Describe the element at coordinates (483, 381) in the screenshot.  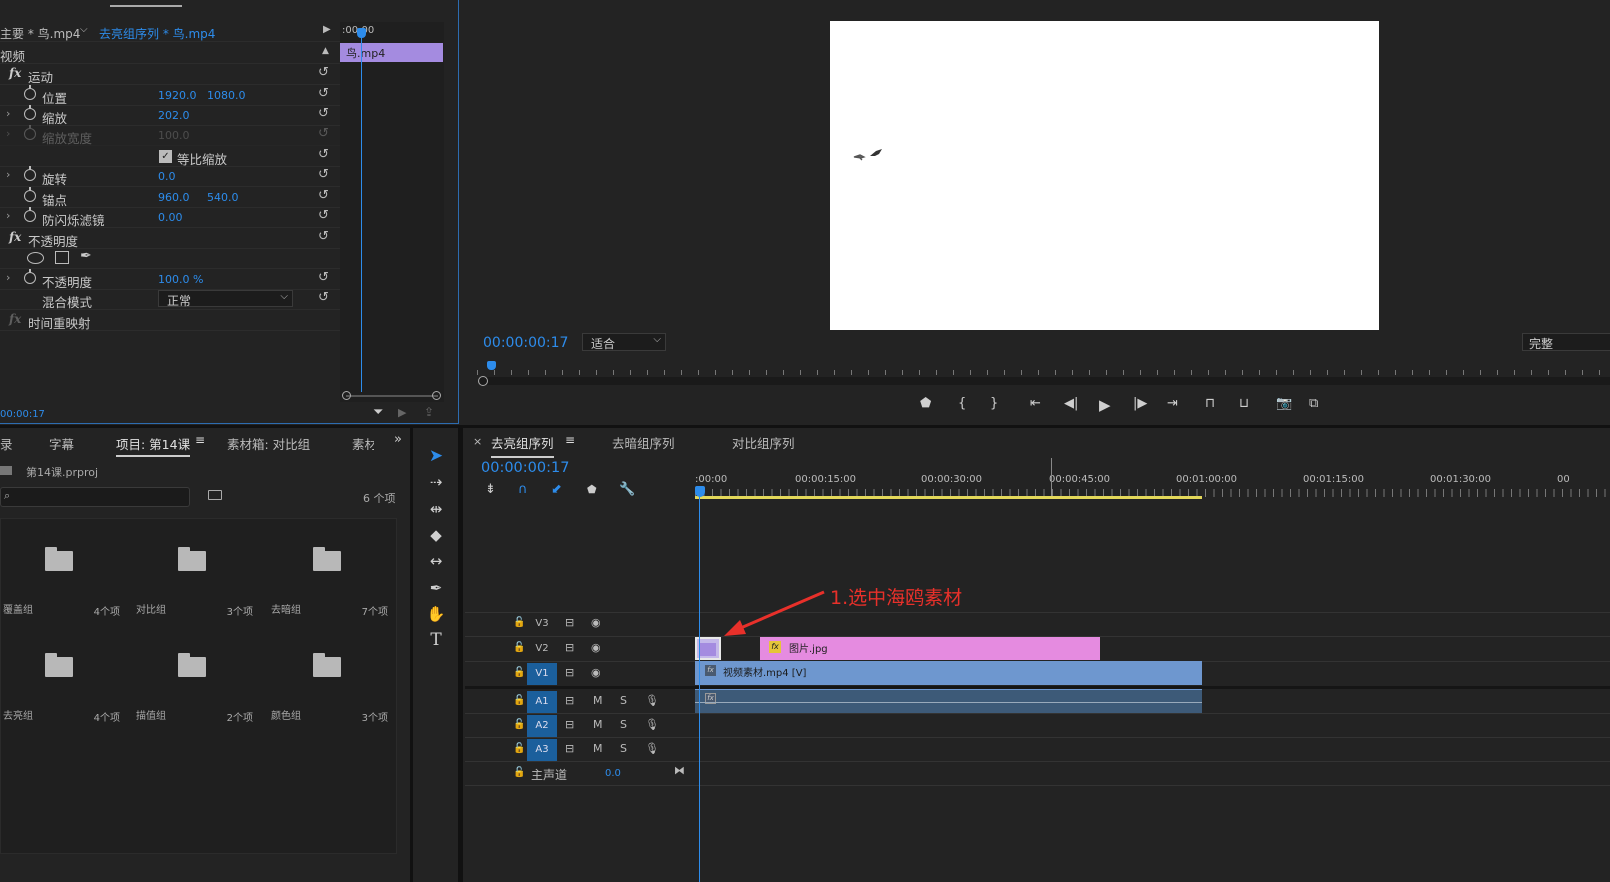
I see `zoom-bar-handle` at that location.